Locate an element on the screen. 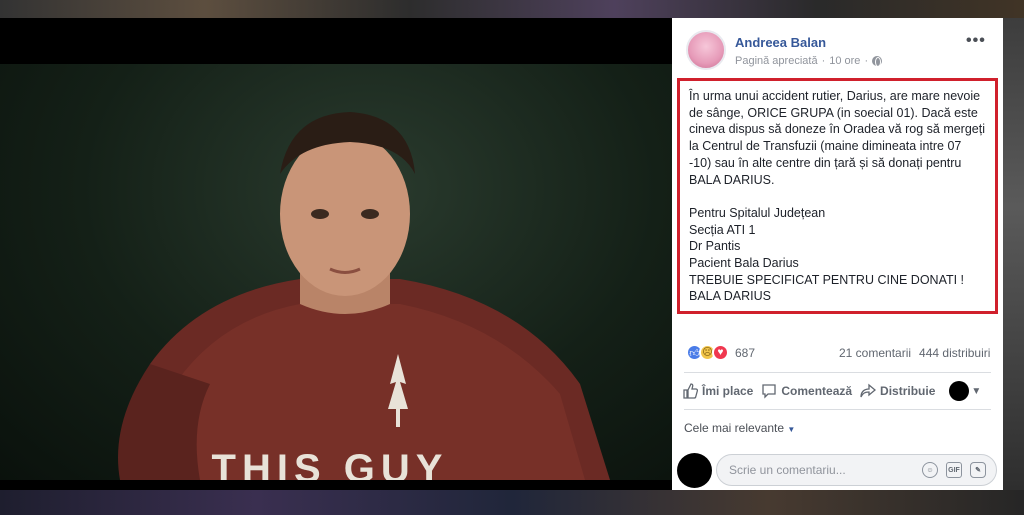 This screenshot has height=515, width=1024. comment-button: Comentează is located at coordinates (806, 391).